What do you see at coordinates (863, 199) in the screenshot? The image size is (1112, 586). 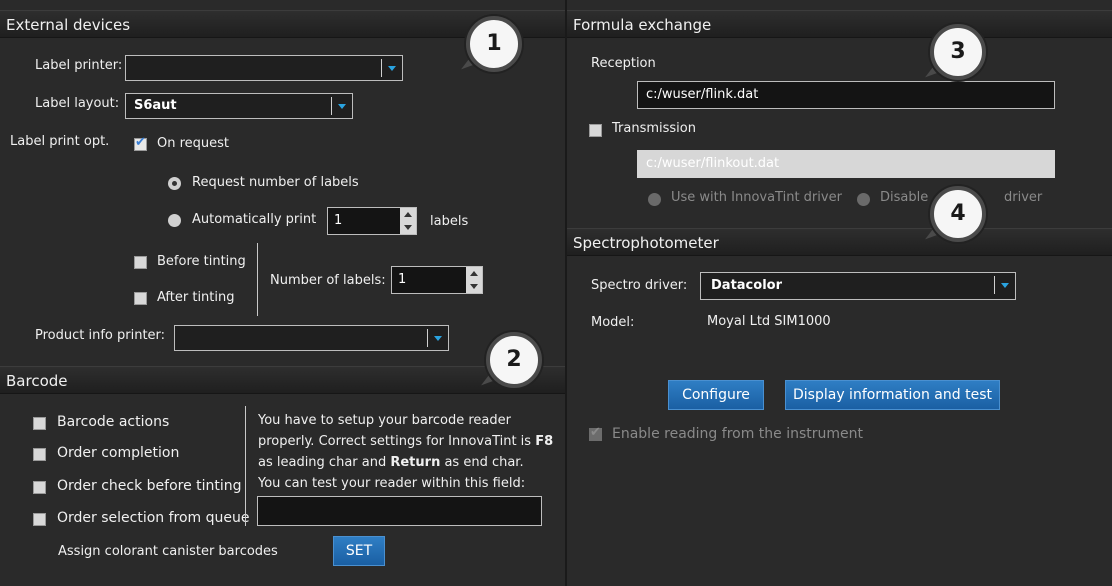 I see `disable-driver-radio` at bounding box center [863, 199].